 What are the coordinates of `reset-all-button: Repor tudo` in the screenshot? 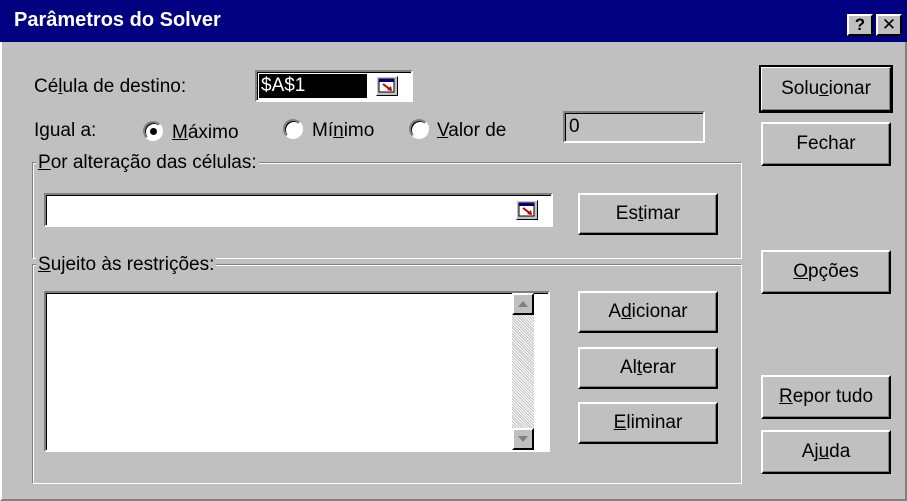 It's located at (826, 397).